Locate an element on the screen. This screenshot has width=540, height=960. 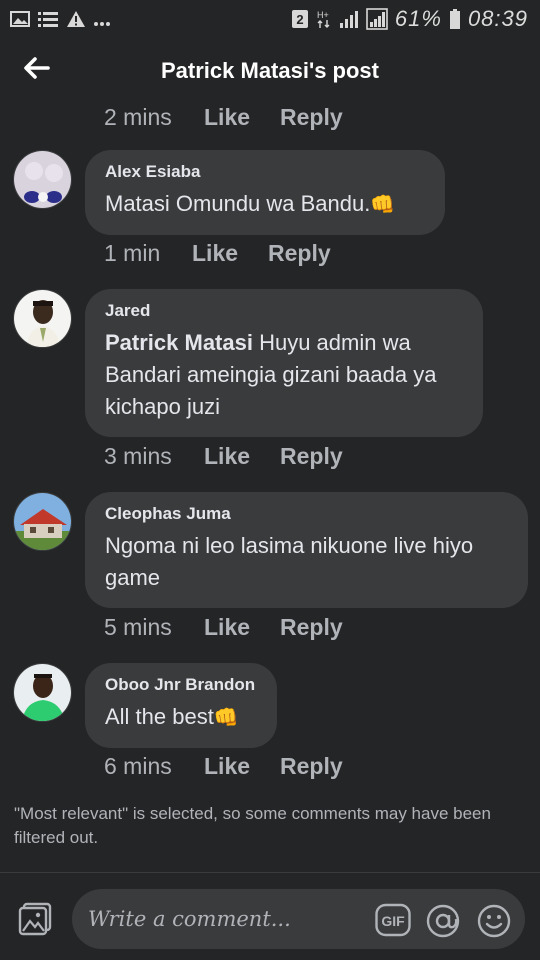
comment-body: All the best is located at coordinates (159, 716).